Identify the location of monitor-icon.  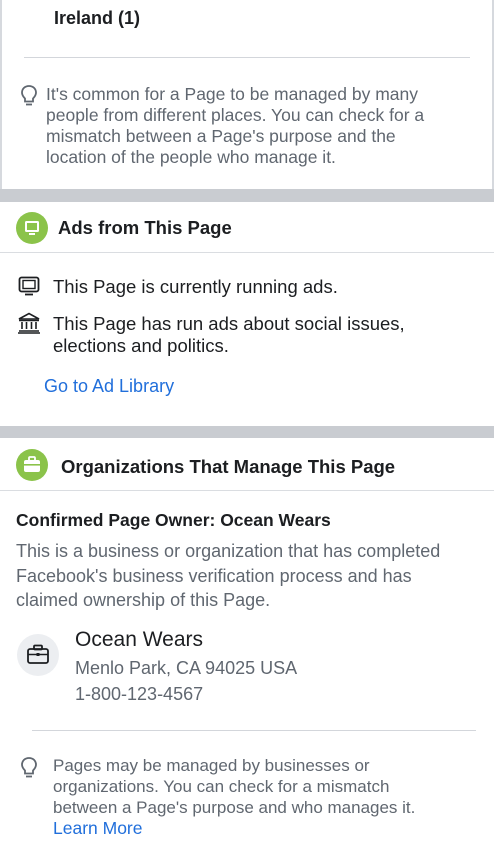
(29, 286).